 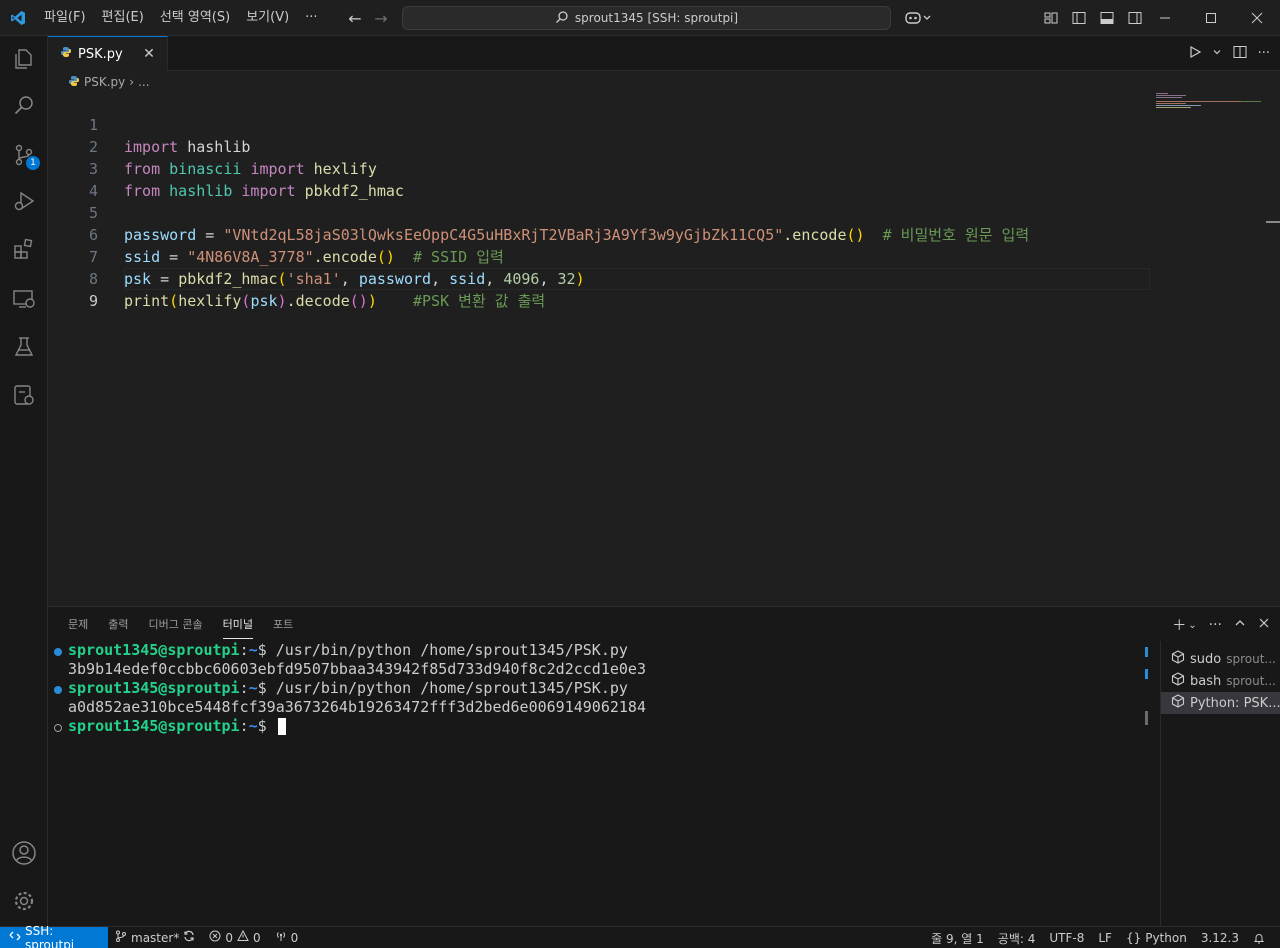 I want to click on git-branch-icon, so click(x=121, y=937).